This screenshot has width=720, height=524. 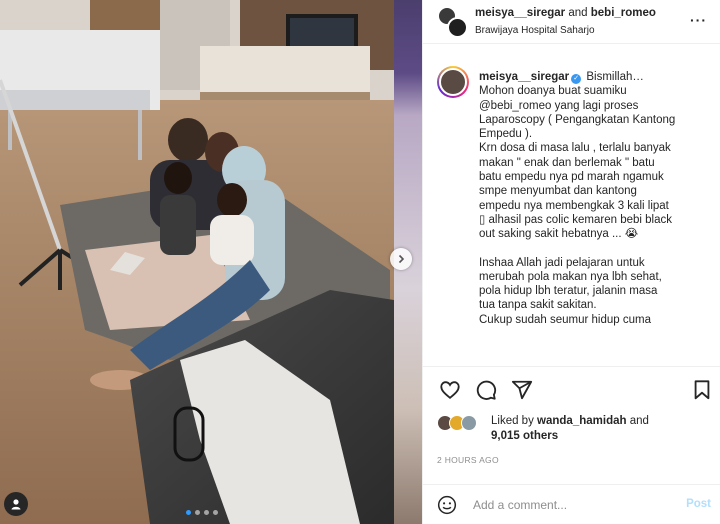 What do you see at coordinates (581, 421) in the screenshot?
I see `liker-username-link: wanda_hamidah` at bounding box center [581, 421].